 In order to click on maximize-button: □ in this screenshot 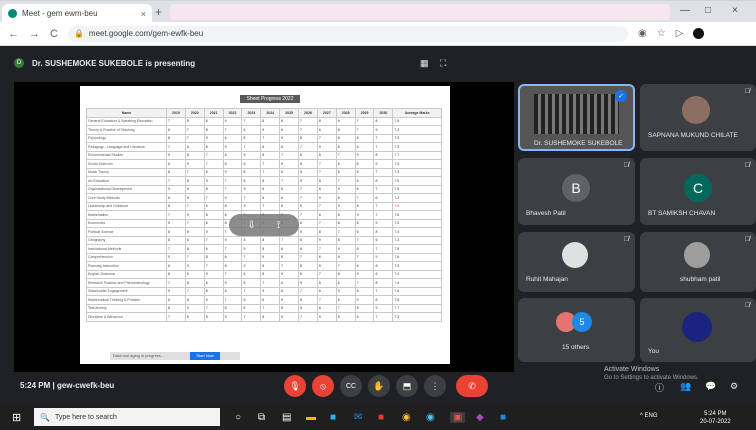, I will do `click(708, 10)`.